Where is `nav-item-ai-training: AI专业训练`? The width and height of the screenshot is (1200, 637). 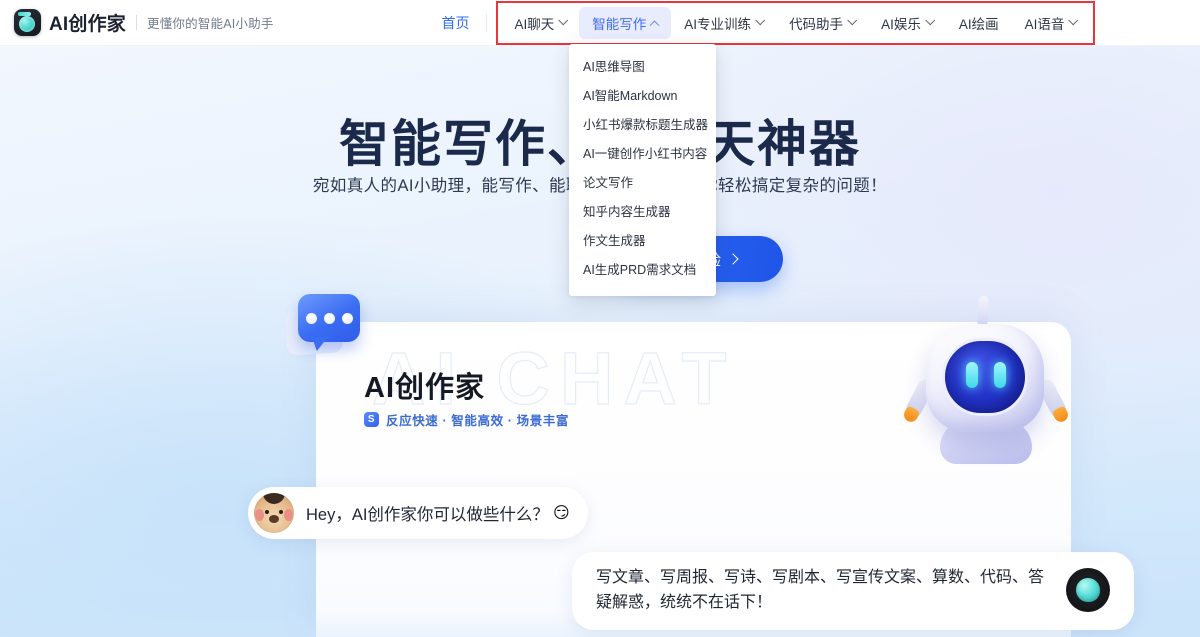
nav-item-ai-training: AI专业训练 is located at coordinates (723, 23).